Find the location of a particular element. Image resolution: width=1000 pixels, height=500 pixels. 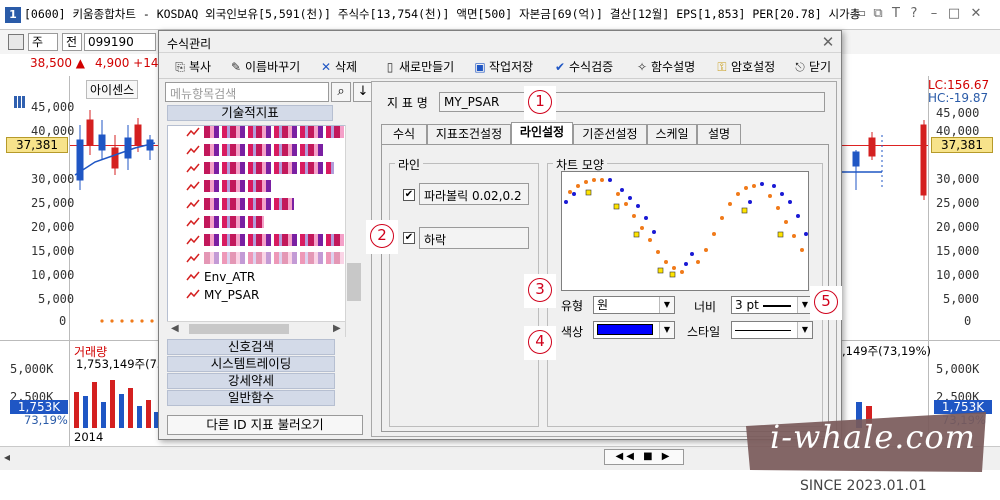

y-tick-right: 25,000 is located at coordinates (958, 203).